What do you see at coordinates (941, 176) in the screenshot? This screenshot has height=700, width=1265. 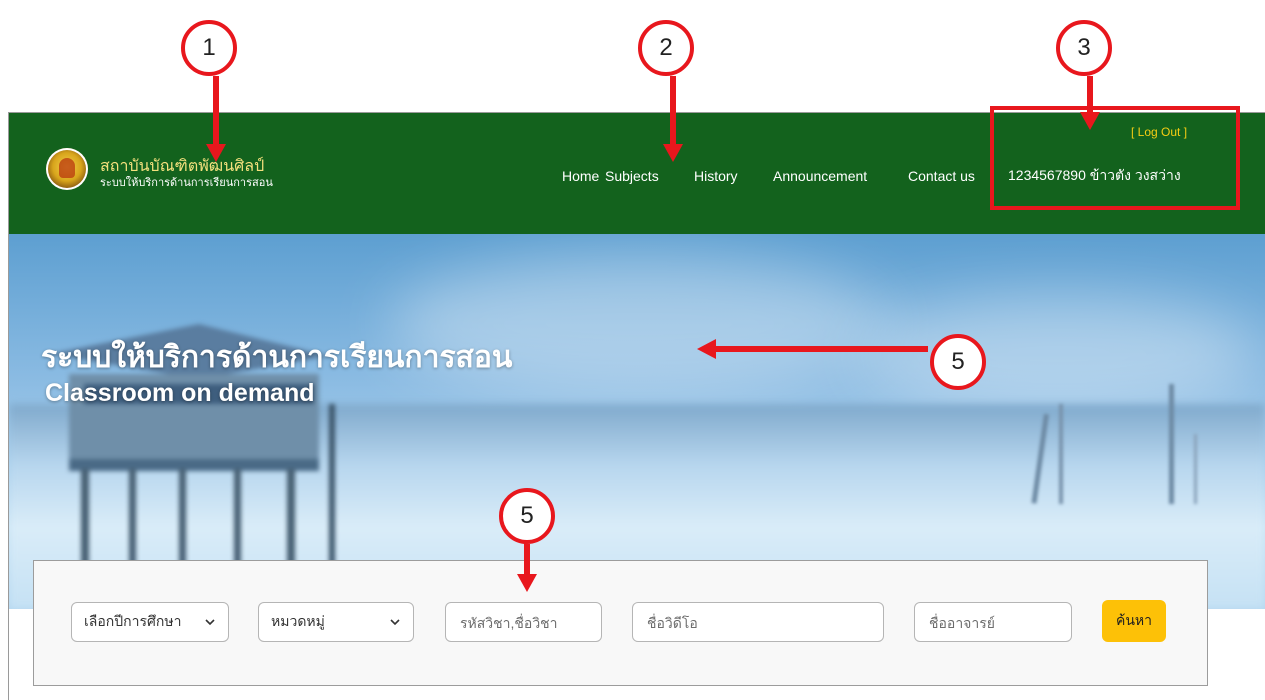 I see `nav-contact-us: Contact us` at bounding box center [941, 176].